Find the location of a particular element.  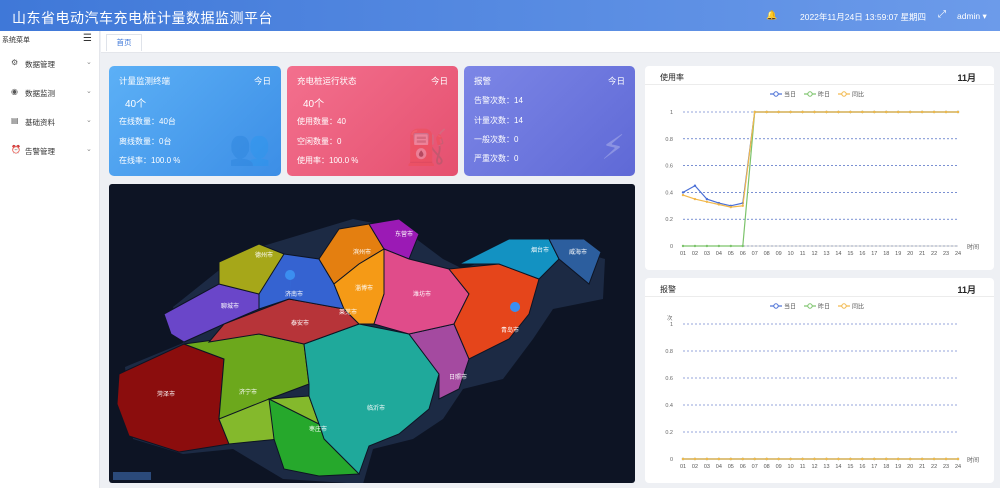

card-line: 使用数量：40 is located at coordinates (321, 121).